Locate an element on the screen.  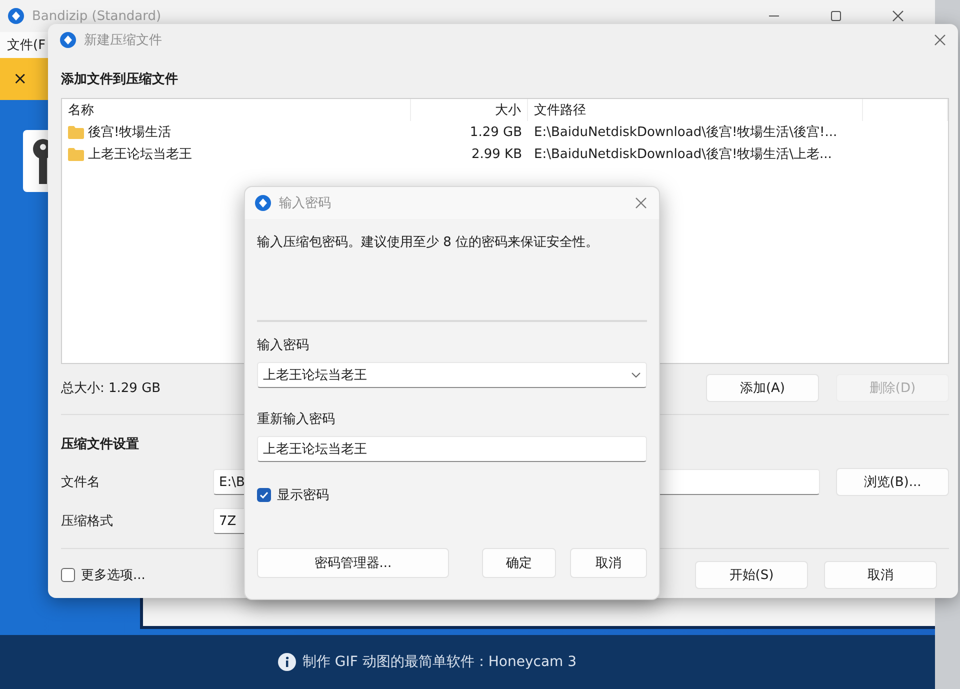
file-name: 上老王论坛当老王 is located at coordinates (140, 154).